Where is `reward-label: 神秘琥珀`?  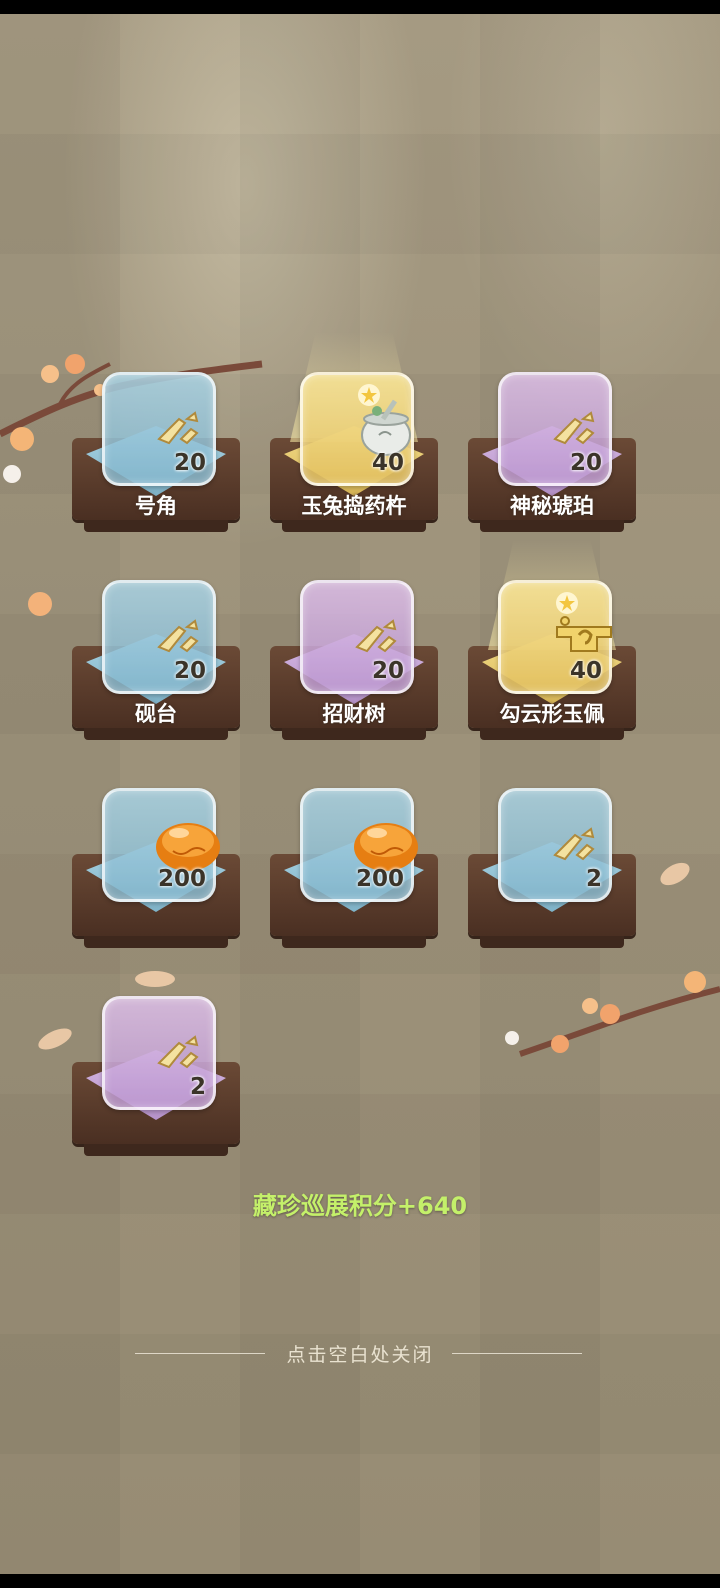 reward-label: 神秘琥珀 is located at coordinates (552, 506).